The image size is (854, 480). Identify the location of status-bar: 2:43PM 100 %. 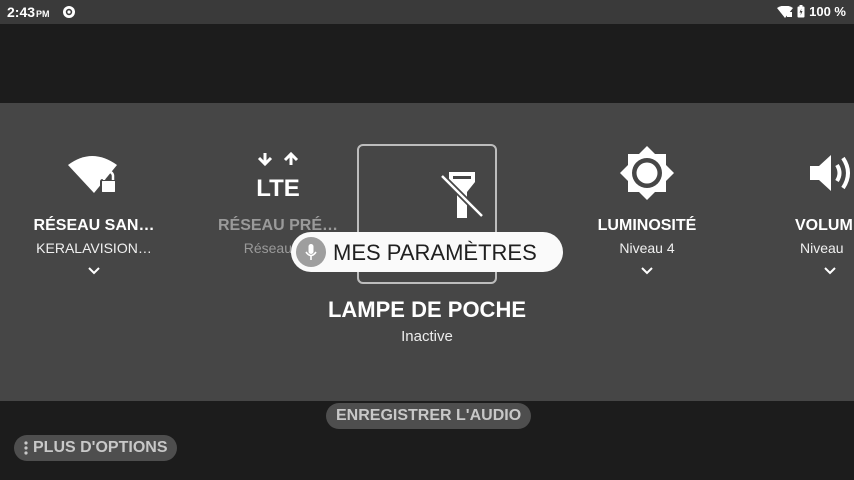
(427, 12).